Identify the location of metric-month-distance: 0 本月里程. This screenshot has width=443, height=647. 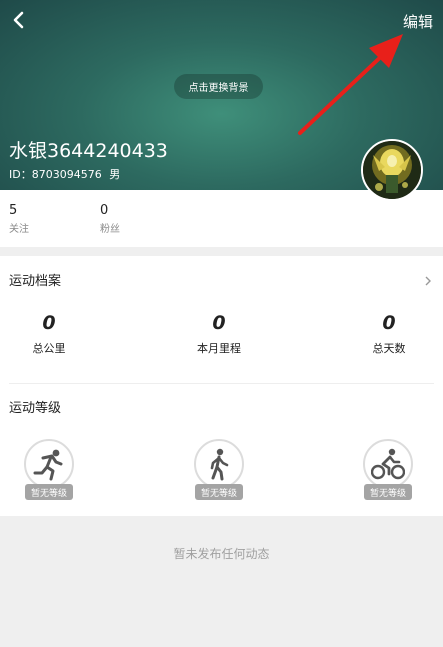
(219, 334).